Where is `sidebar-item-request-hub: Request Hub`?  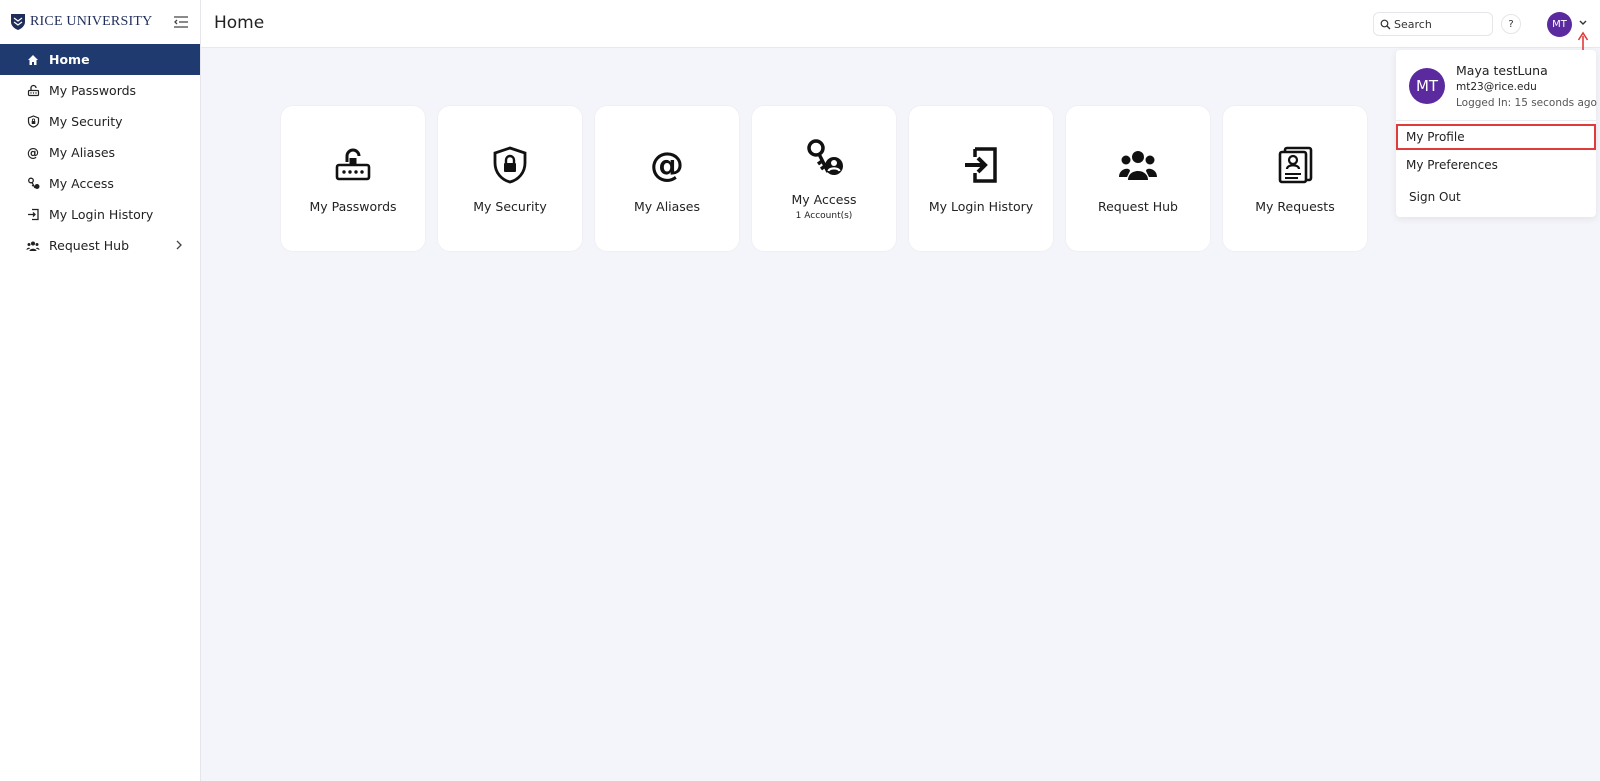 sidebar-item-request-hub: Request Hub is located at coordinates (100, 245).